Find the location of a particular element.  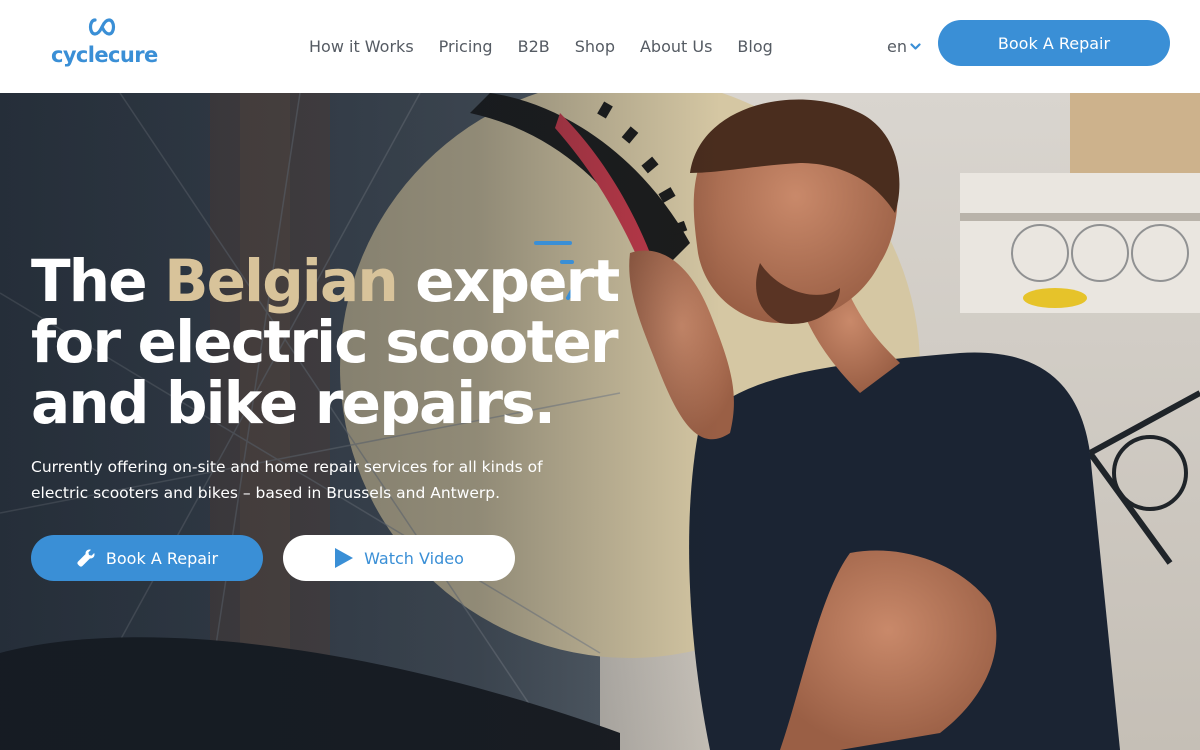

hero-title-line3: and bike repairs. is located at coordinates (293, 403).